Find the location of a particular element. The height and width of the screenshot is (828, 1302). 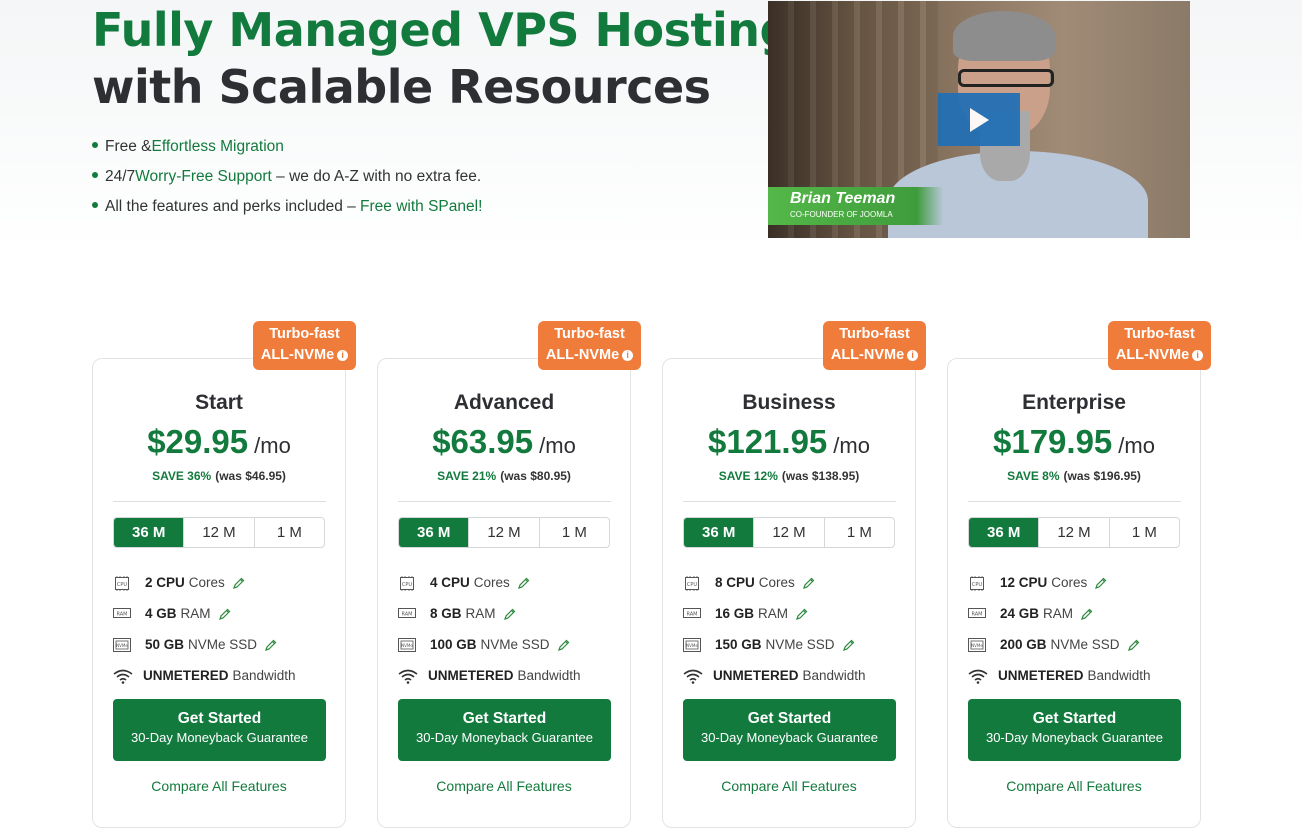

spec-cpu: CPU 2 CPU Cores is located at coordinates (204, 582).